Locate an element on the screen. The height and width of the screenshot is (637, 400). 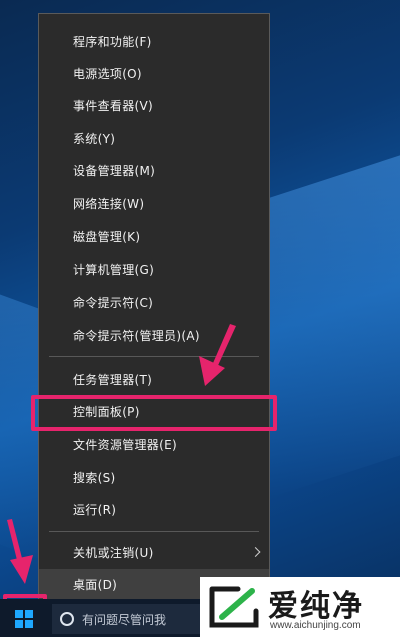
watermark-url: www.aichunjing.com is located at coordinates (315, 625).